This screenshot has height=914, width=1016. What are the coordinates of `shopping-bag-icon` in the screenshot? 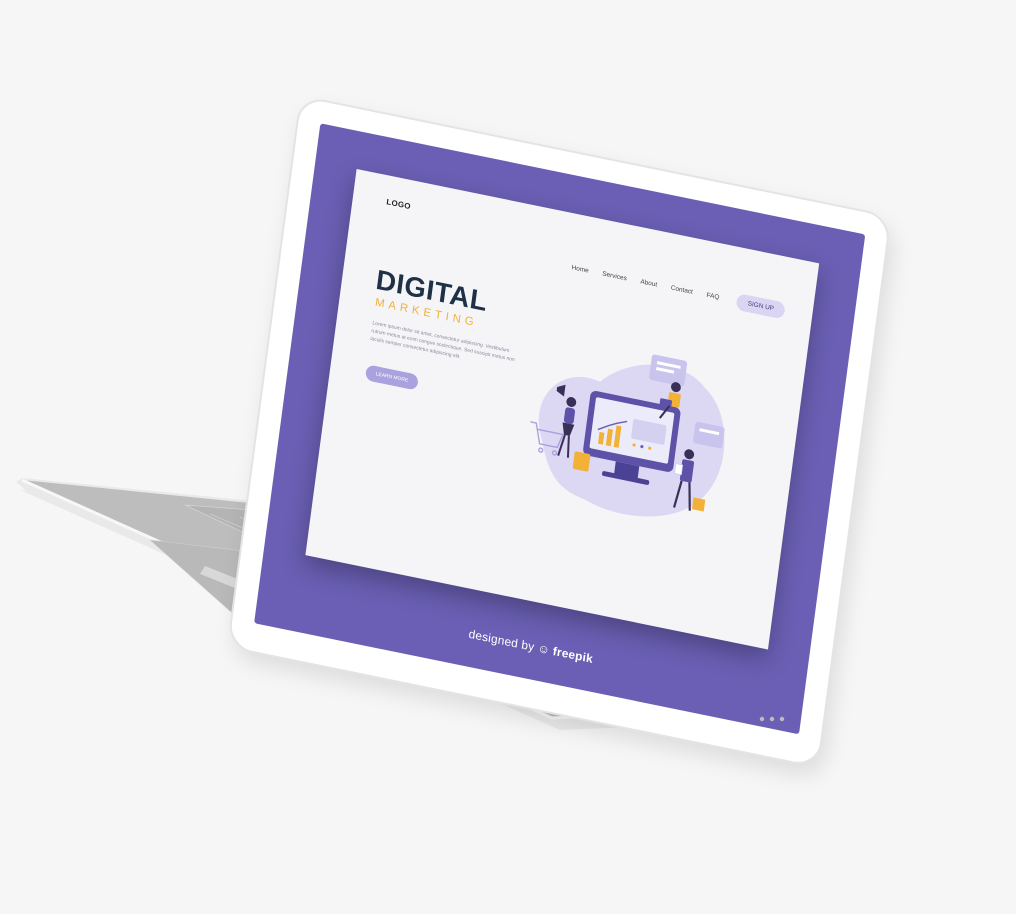 It's located at (581, 461).